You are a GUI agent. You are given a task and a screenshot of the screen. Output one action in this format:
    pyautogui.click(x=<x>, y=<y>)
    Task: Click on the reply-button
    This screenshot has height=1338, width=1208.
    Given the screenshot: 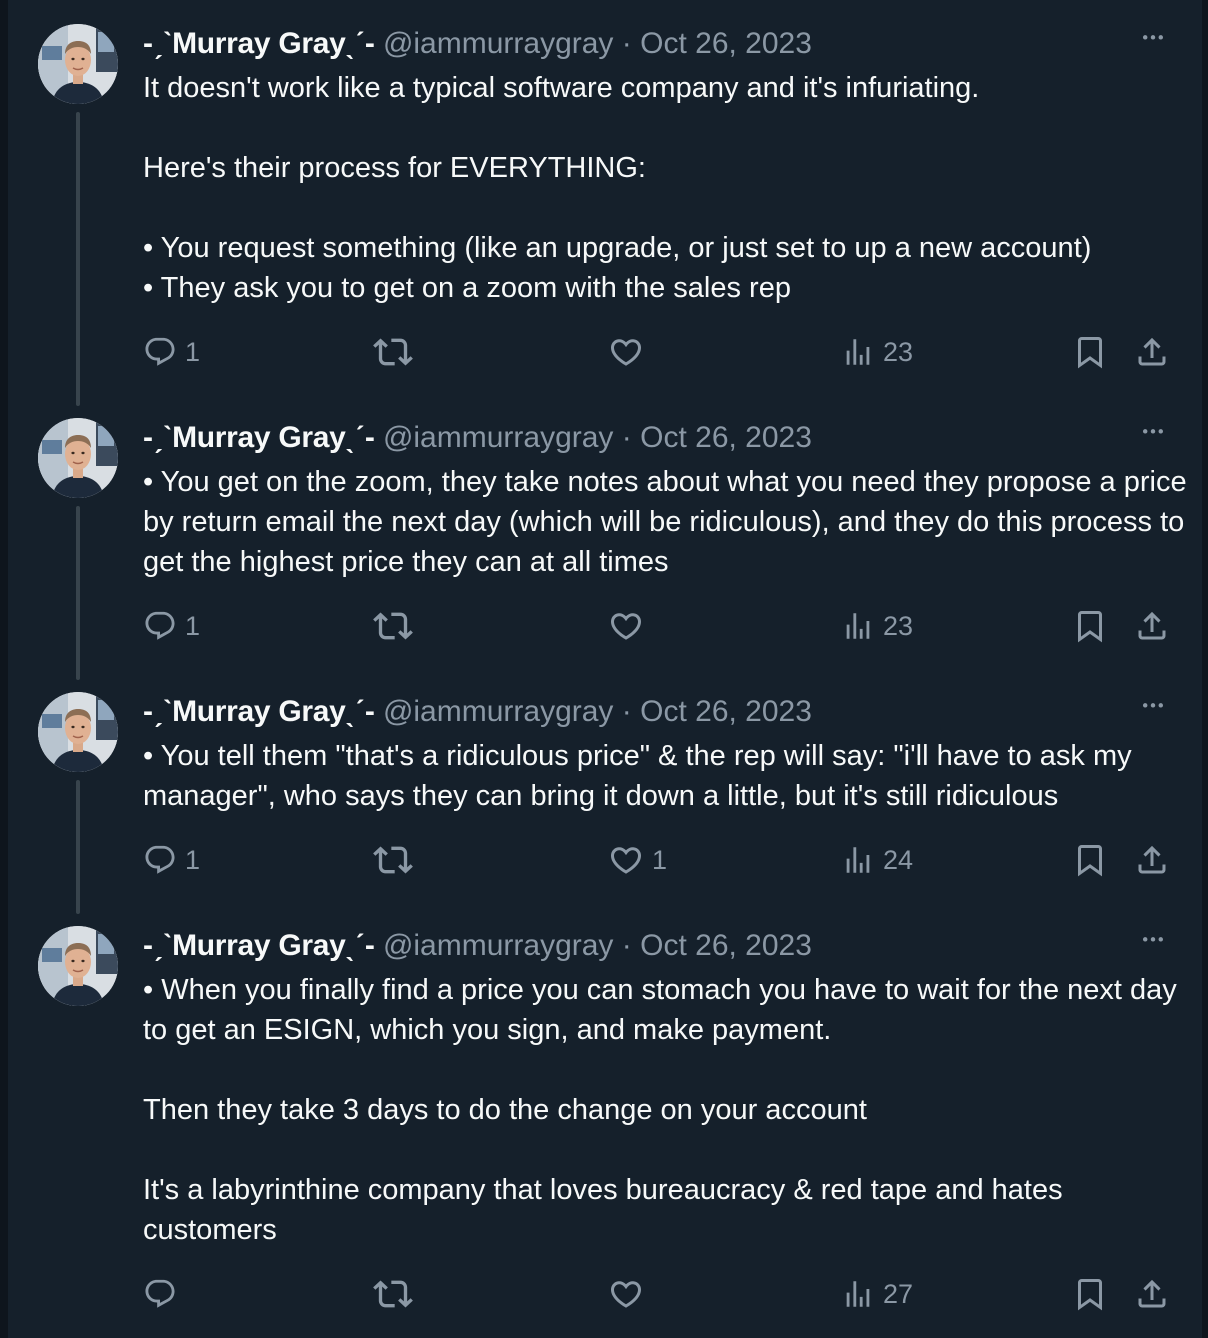 What is the action you would take?
    pyautogui.click(x=164, y=1294)
    